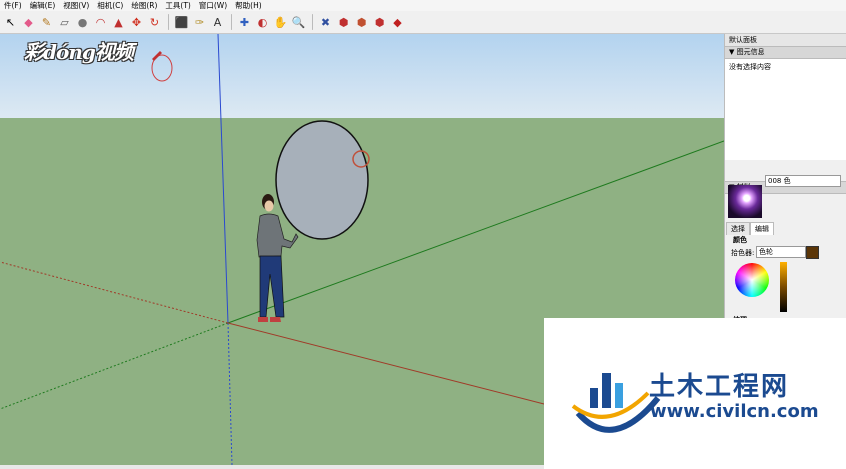 The image size is (846, 469). Describe the element at coordinates (280, 22) in the screenshot. I see `pan-tool-icon: ✋` at that location.